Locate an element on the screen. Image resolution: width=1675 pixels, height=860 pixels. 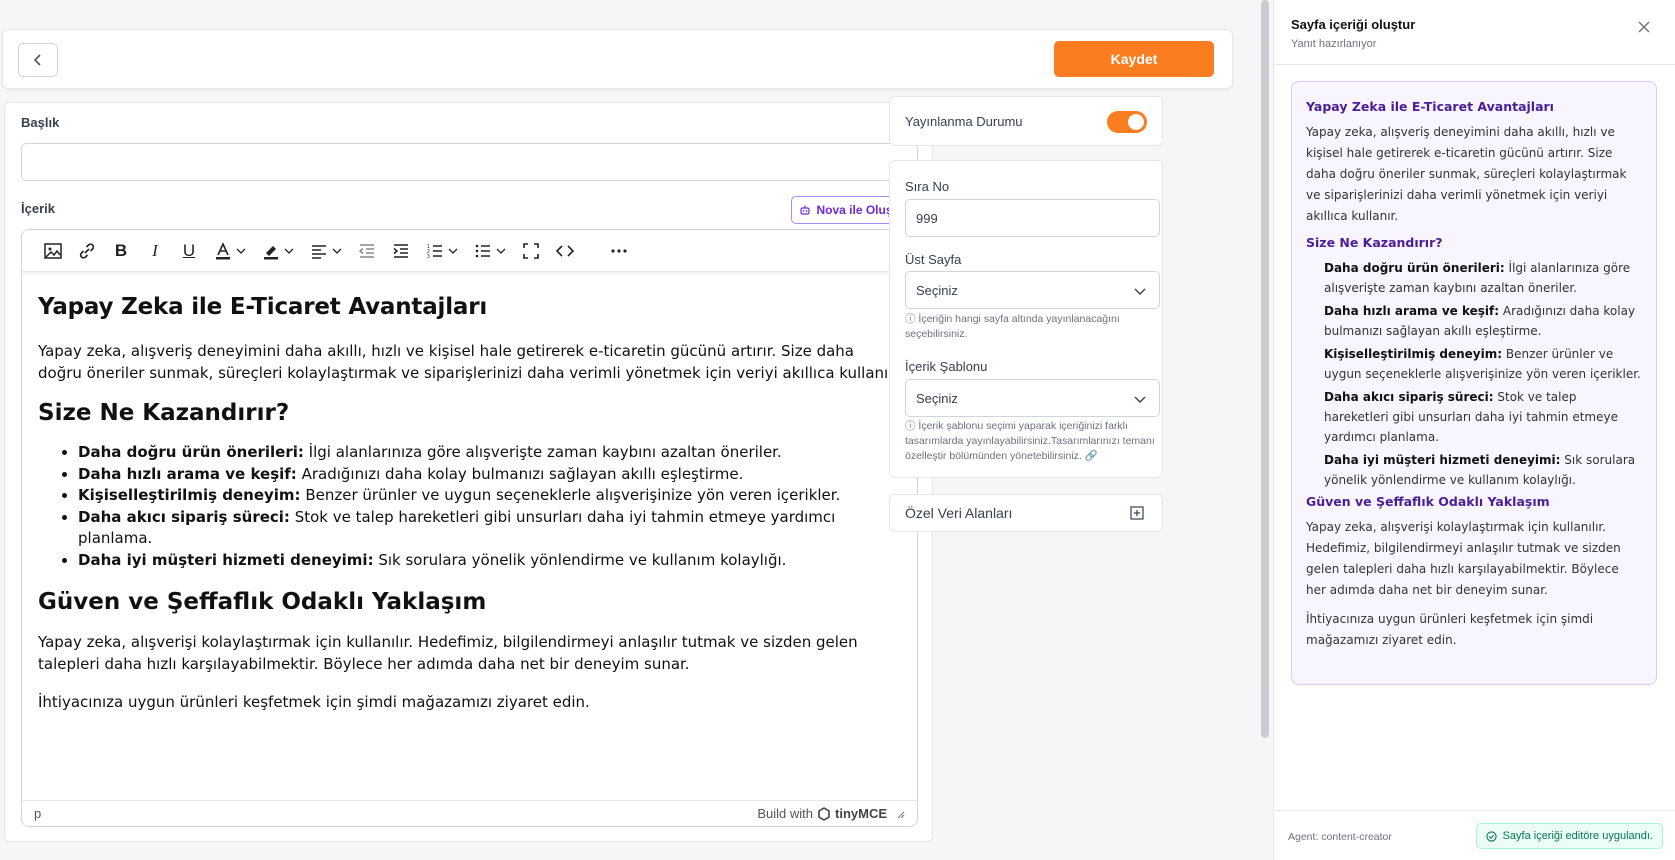
indent-icon is located at coordinates (400, 250).